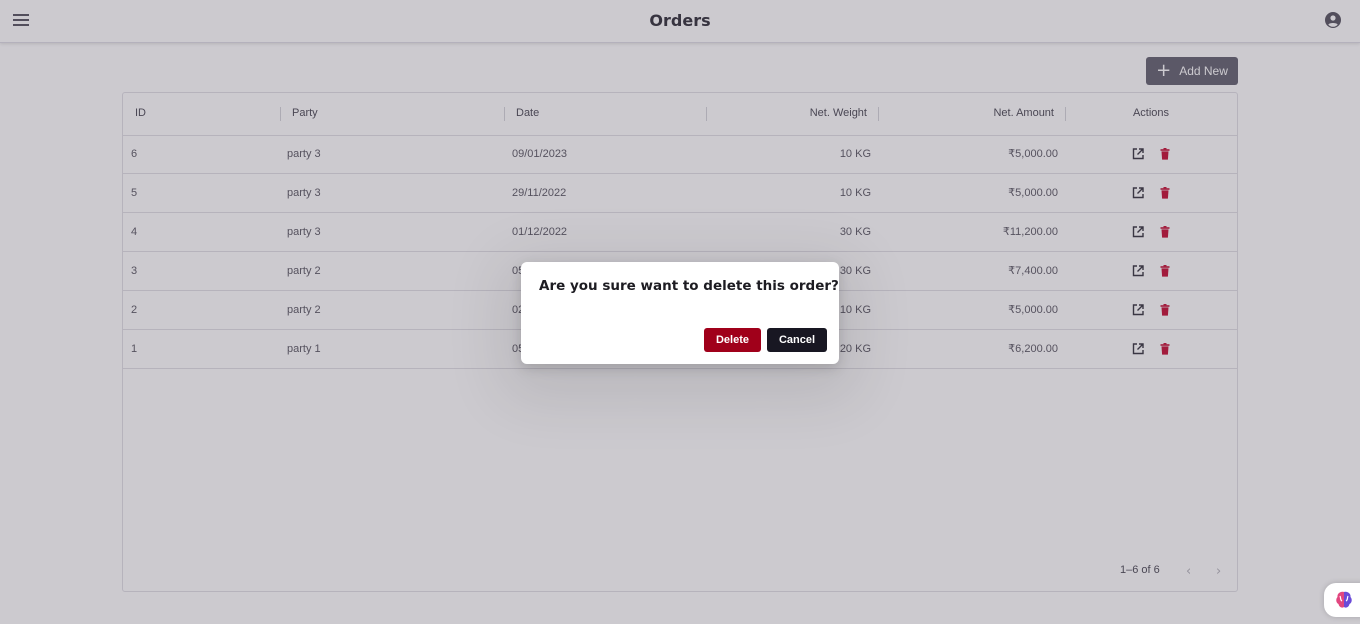  I want to click on brain-icon, so click(1344, 599).